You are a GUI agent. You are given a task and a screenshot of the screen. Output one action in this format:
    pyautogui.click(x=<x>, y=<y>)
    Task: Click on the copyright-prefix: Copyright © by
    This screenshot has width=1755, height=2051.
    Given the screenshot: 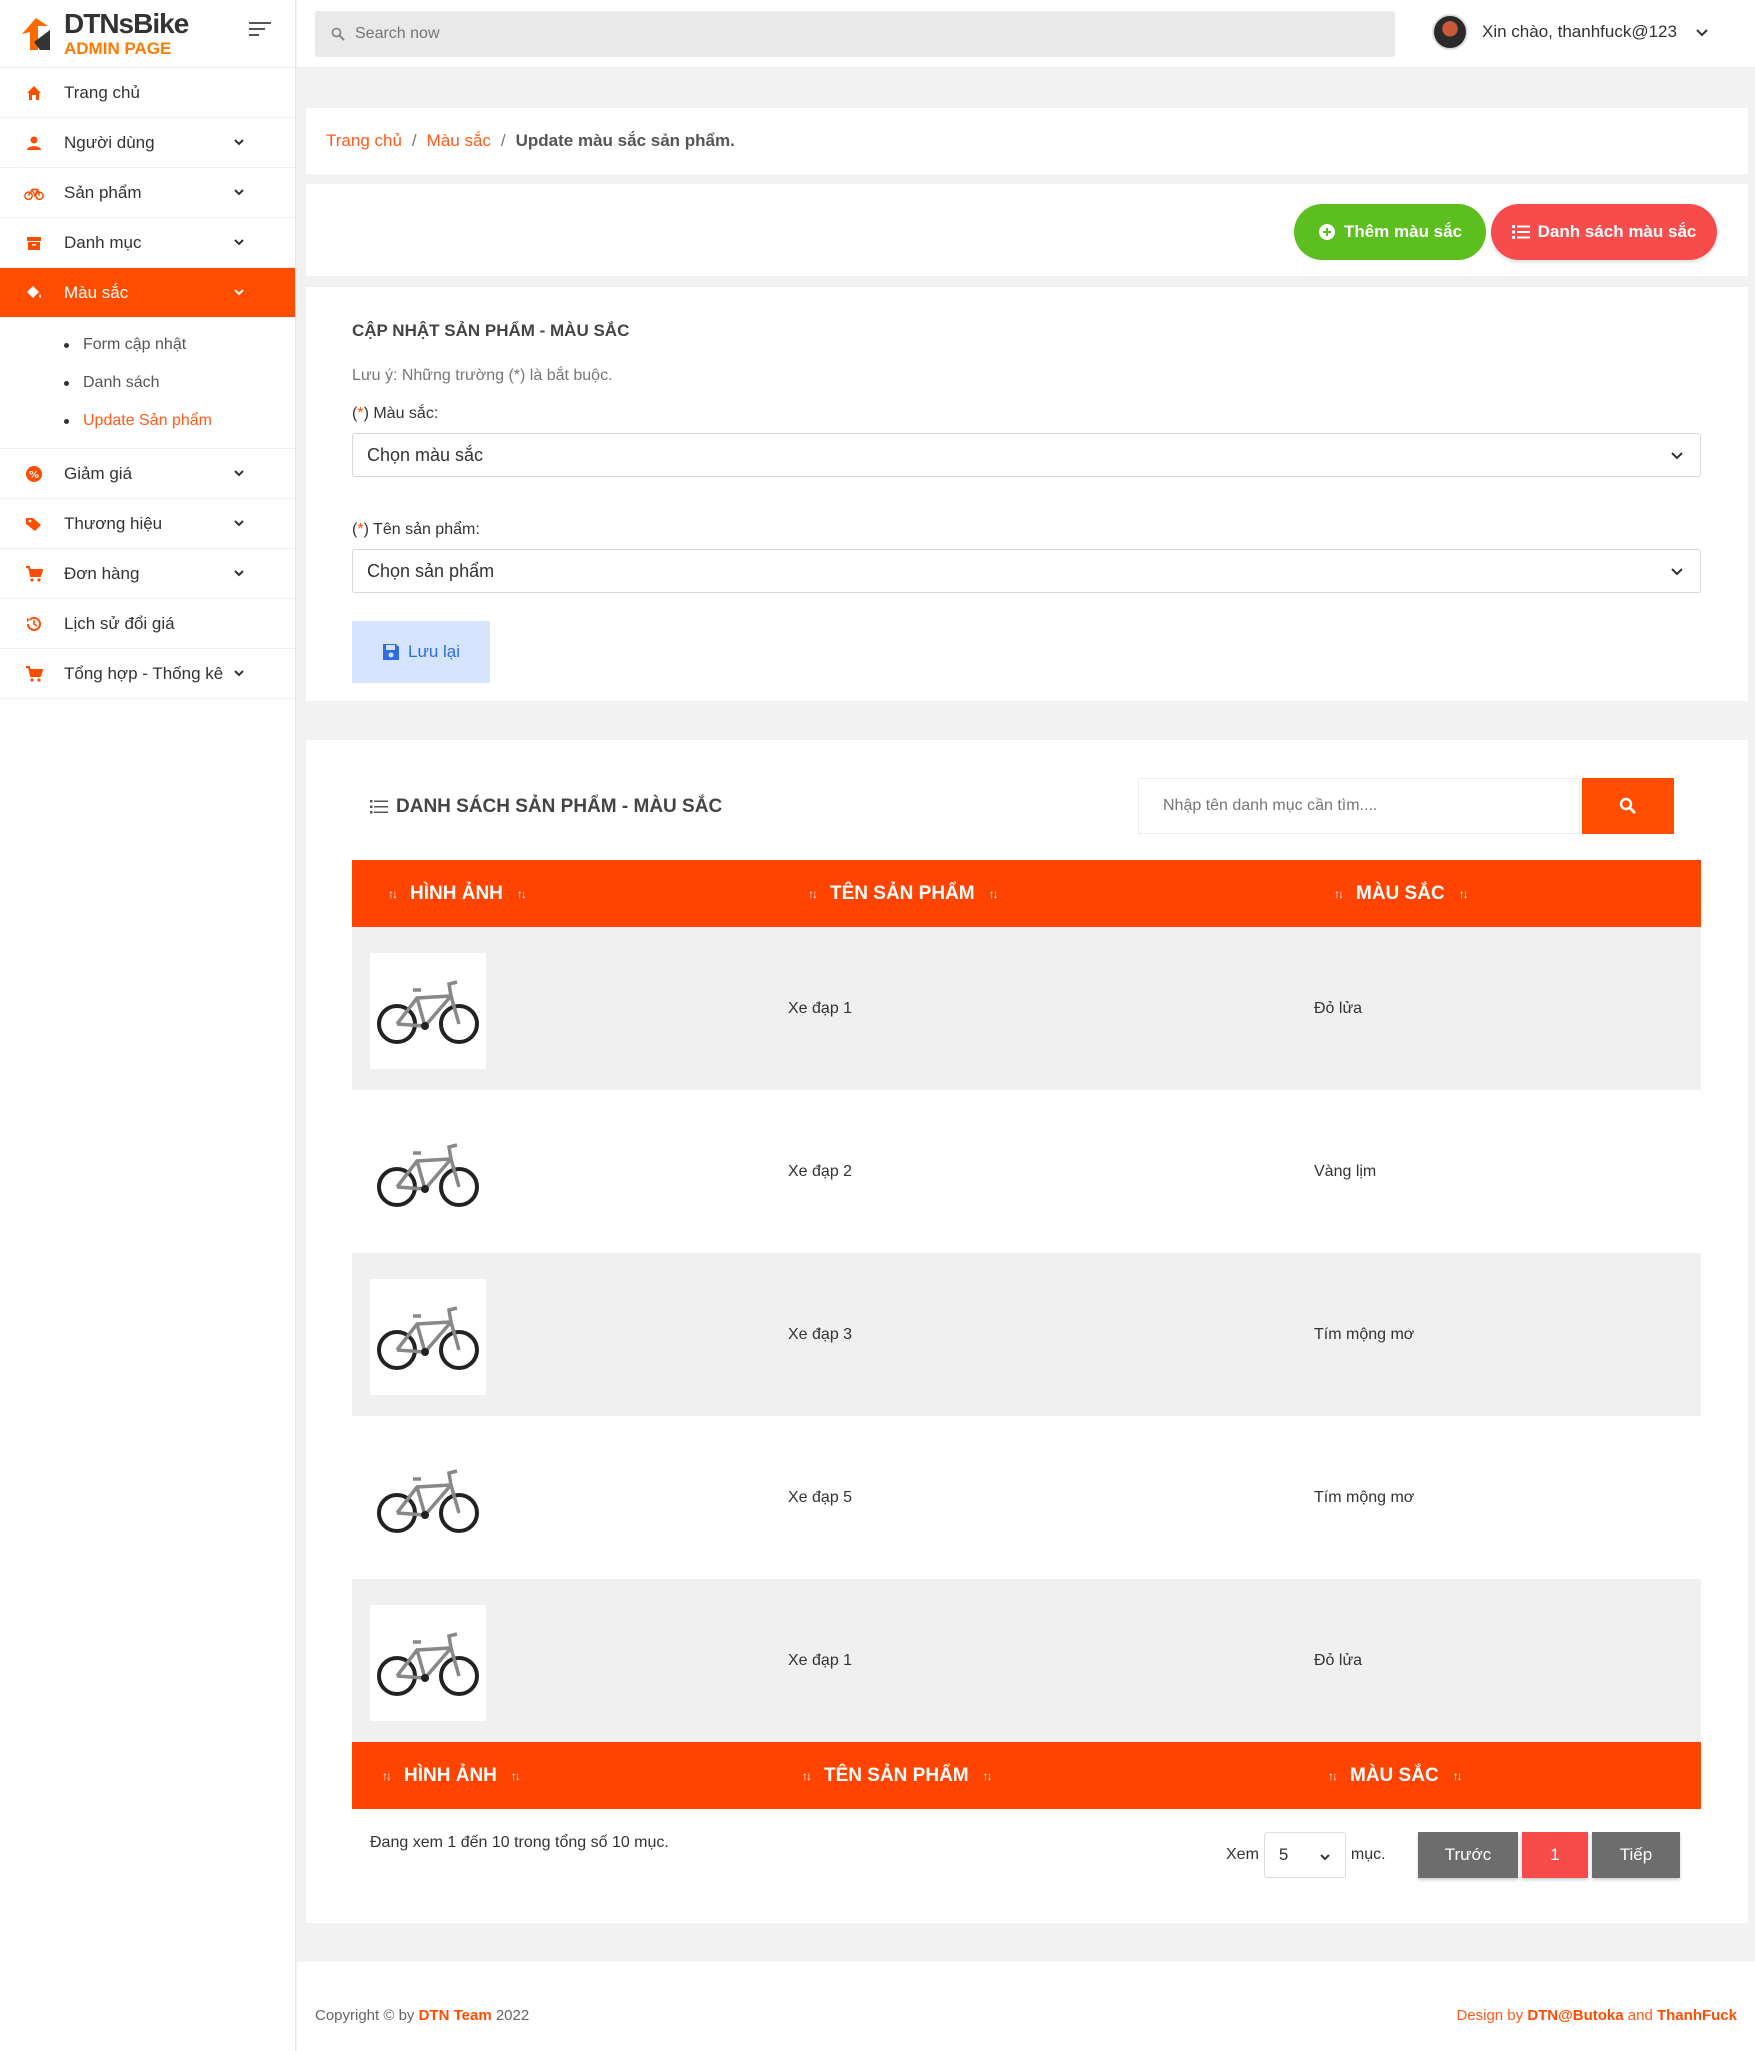 What is the action you would take?
    pyautogui.click(x=367, y=2015)
    